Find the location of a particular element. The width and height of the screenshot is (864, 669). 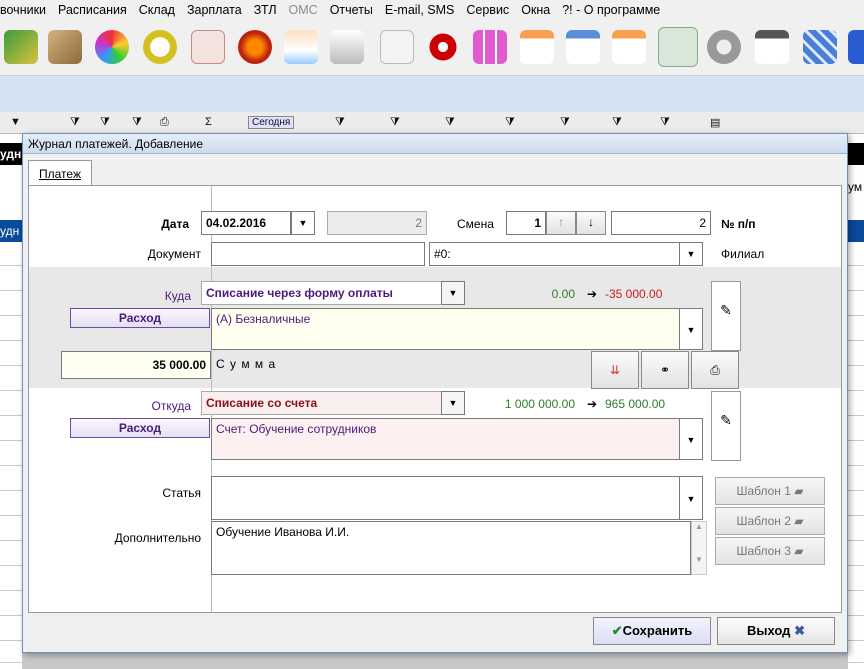

certificate-icon is located at coordinates (208, 47).